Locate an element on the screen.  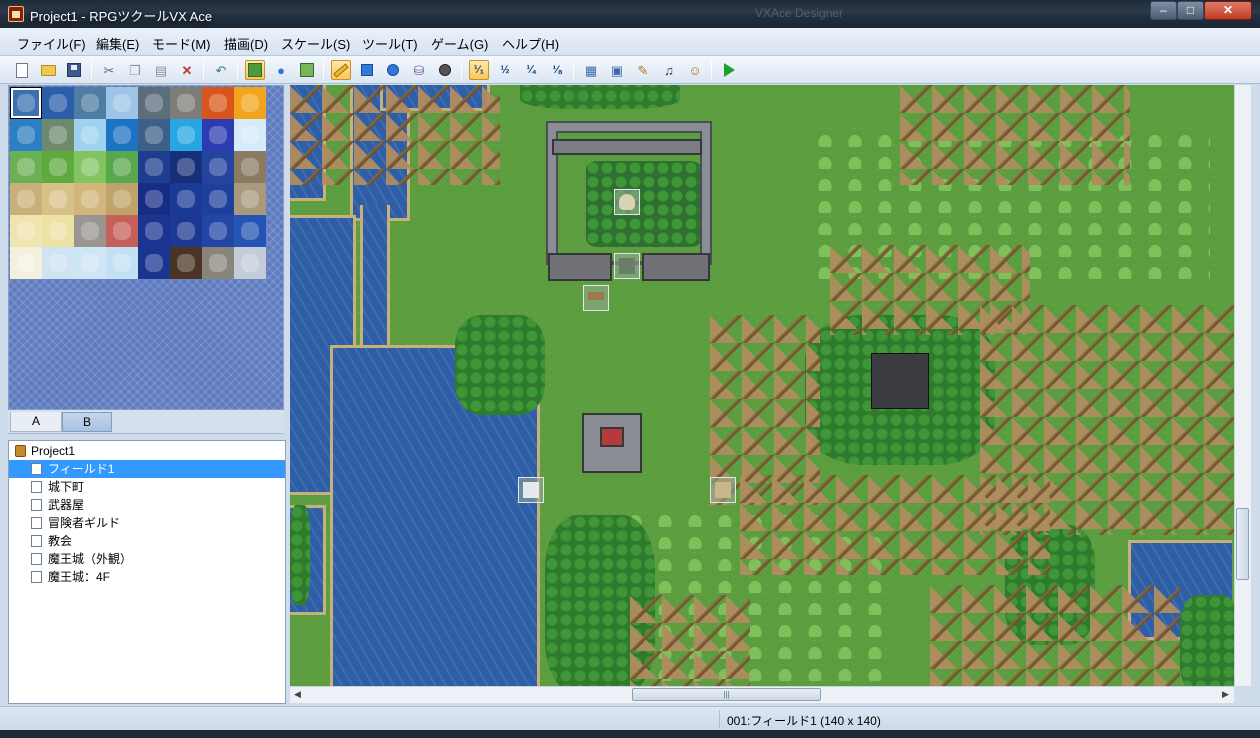
map-mode-button is located at coordinates (255, 70).